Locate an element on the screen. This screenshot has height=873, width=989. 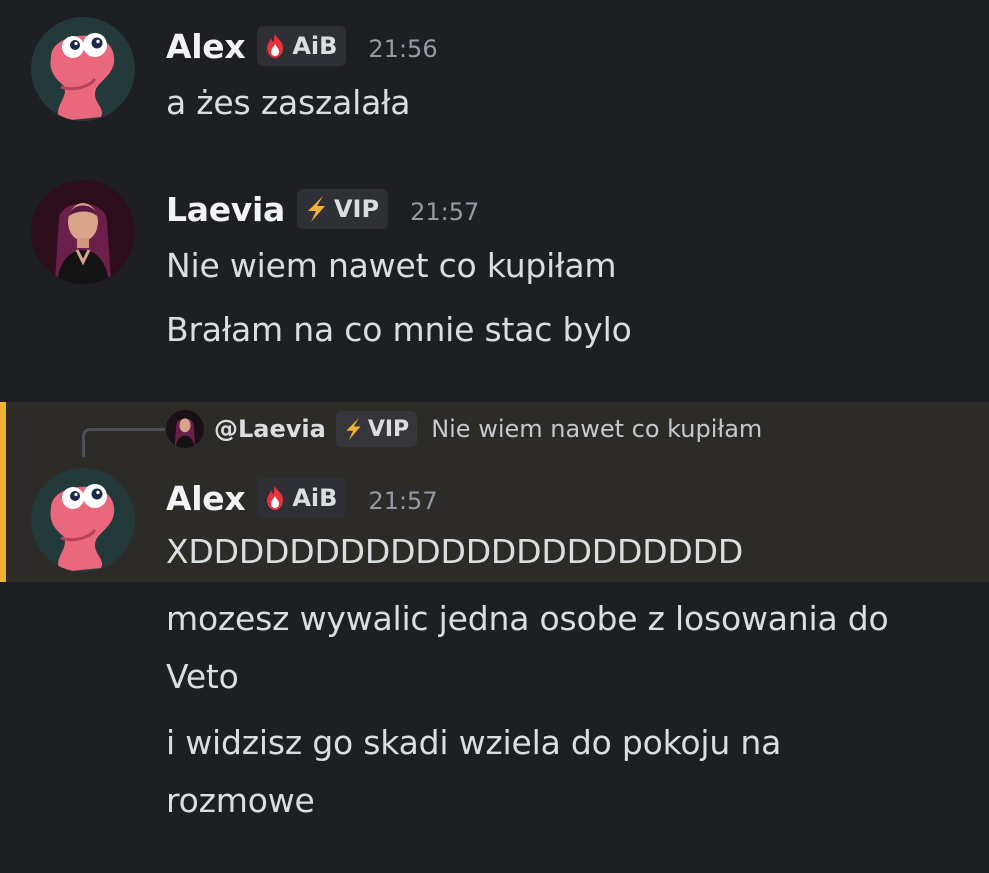
role-tag: VIP is located at coordinates (342, 209).